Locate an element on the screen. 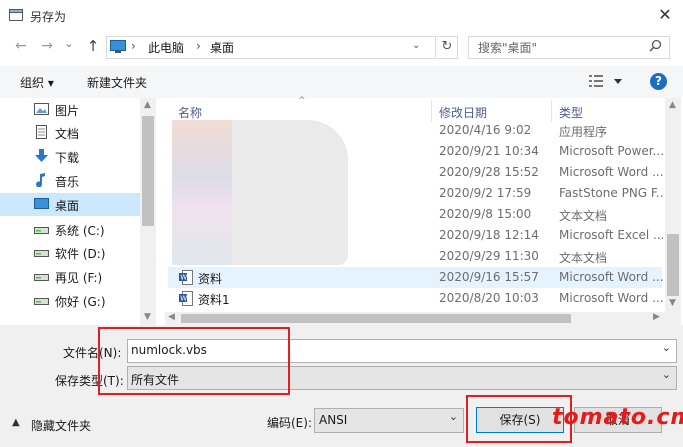 The height and width of the screenshot is (447, 683). horizontal-scrollbar: ◀ ▶ is located at coordinates (415, 318).